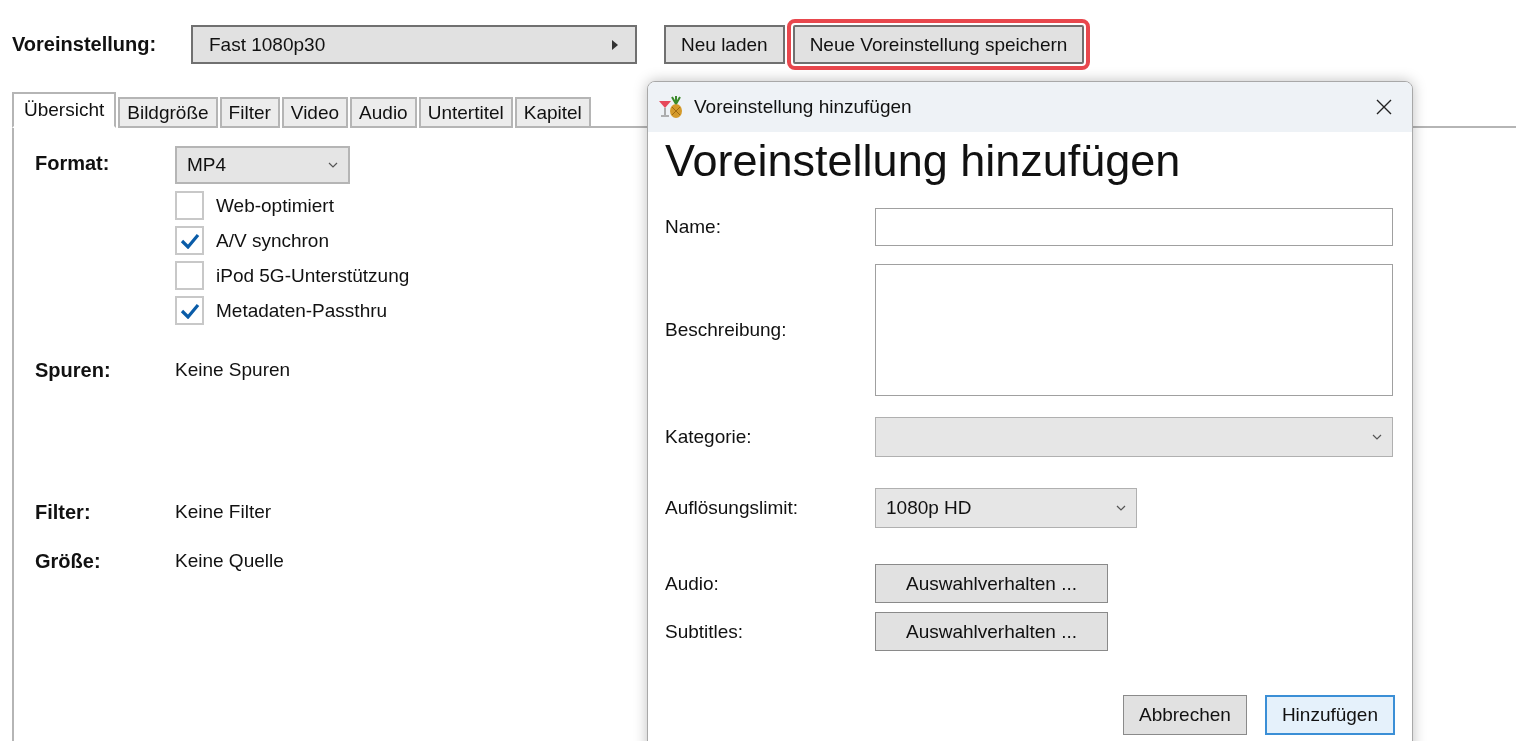 The image size is (1516, 741). Describe the element at coordinates (671, 107) in the screenshot. I see `cocktail-pineapple-icon` at that location.